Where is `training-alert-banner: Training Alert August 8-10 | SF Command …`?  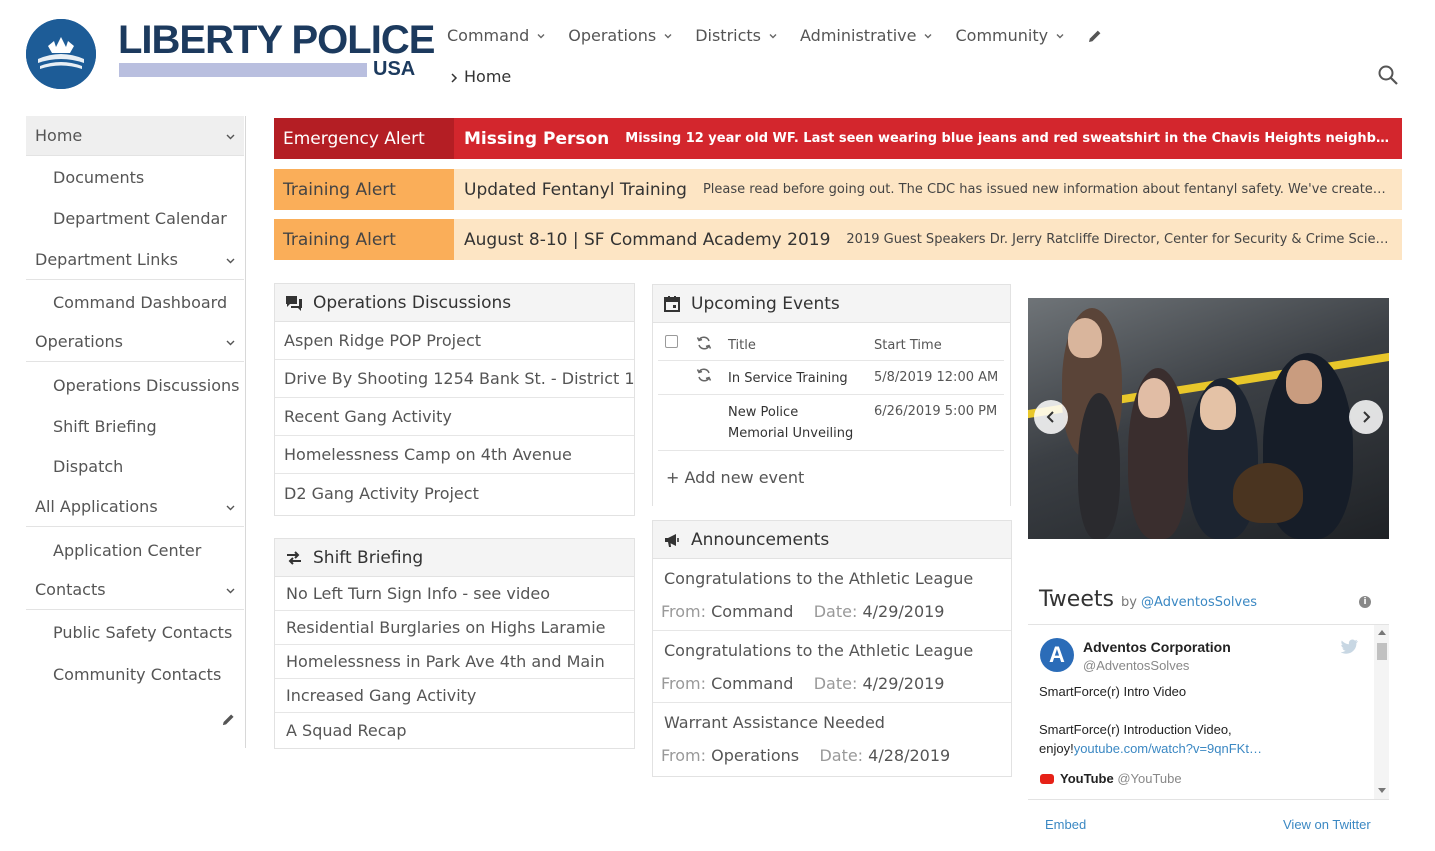 training-alert-banner: Training Alert August 8-10 | SF Command … is located at coordinates (838, 239).